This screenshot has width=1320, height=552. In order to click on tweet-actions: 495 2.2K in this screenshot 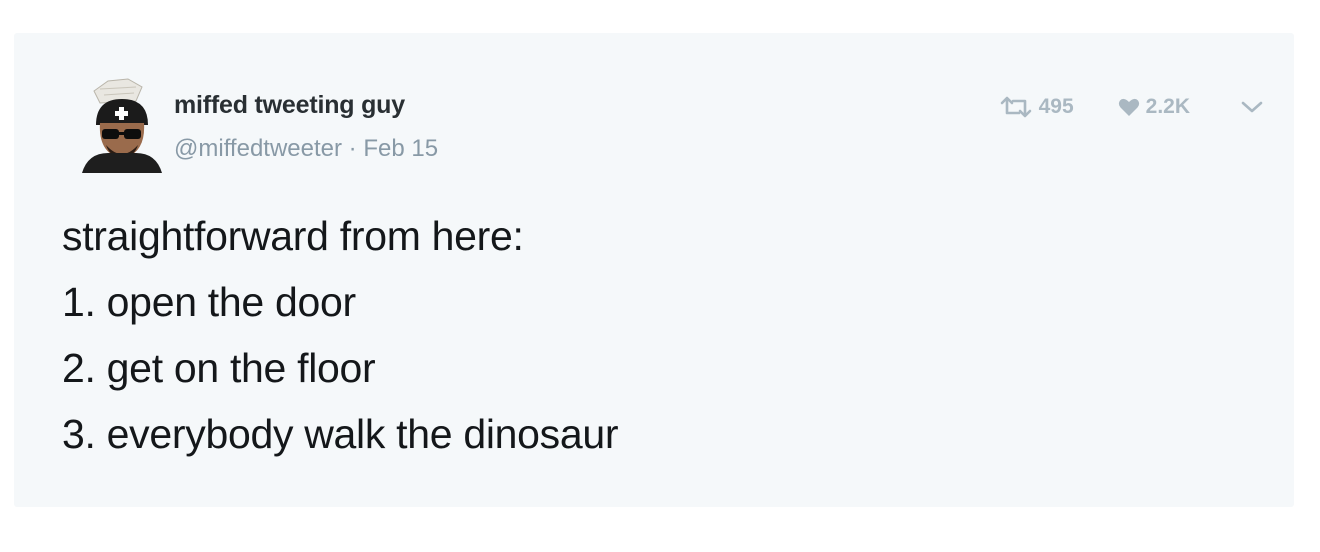, I will do `click(1131, 107)`.